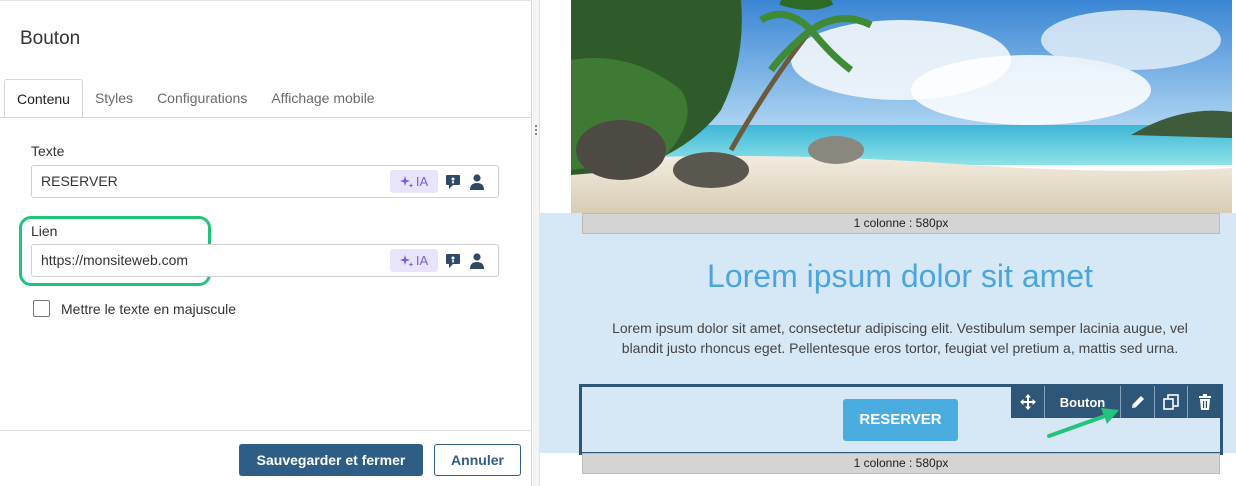 The height and width of the screenshot is (486, 1236). Describe the element at coordinates (266, 1) in the screenshot. I see `panel-top-border` at that location.